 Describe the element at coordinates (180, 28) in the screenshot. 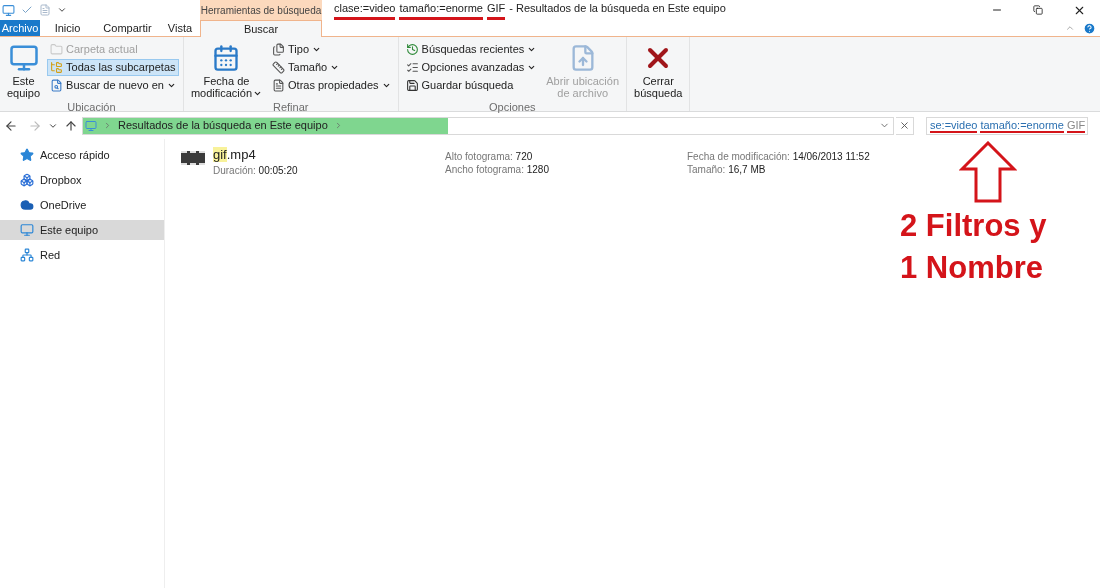

I see `ribbon-tab: Vista` at that location.